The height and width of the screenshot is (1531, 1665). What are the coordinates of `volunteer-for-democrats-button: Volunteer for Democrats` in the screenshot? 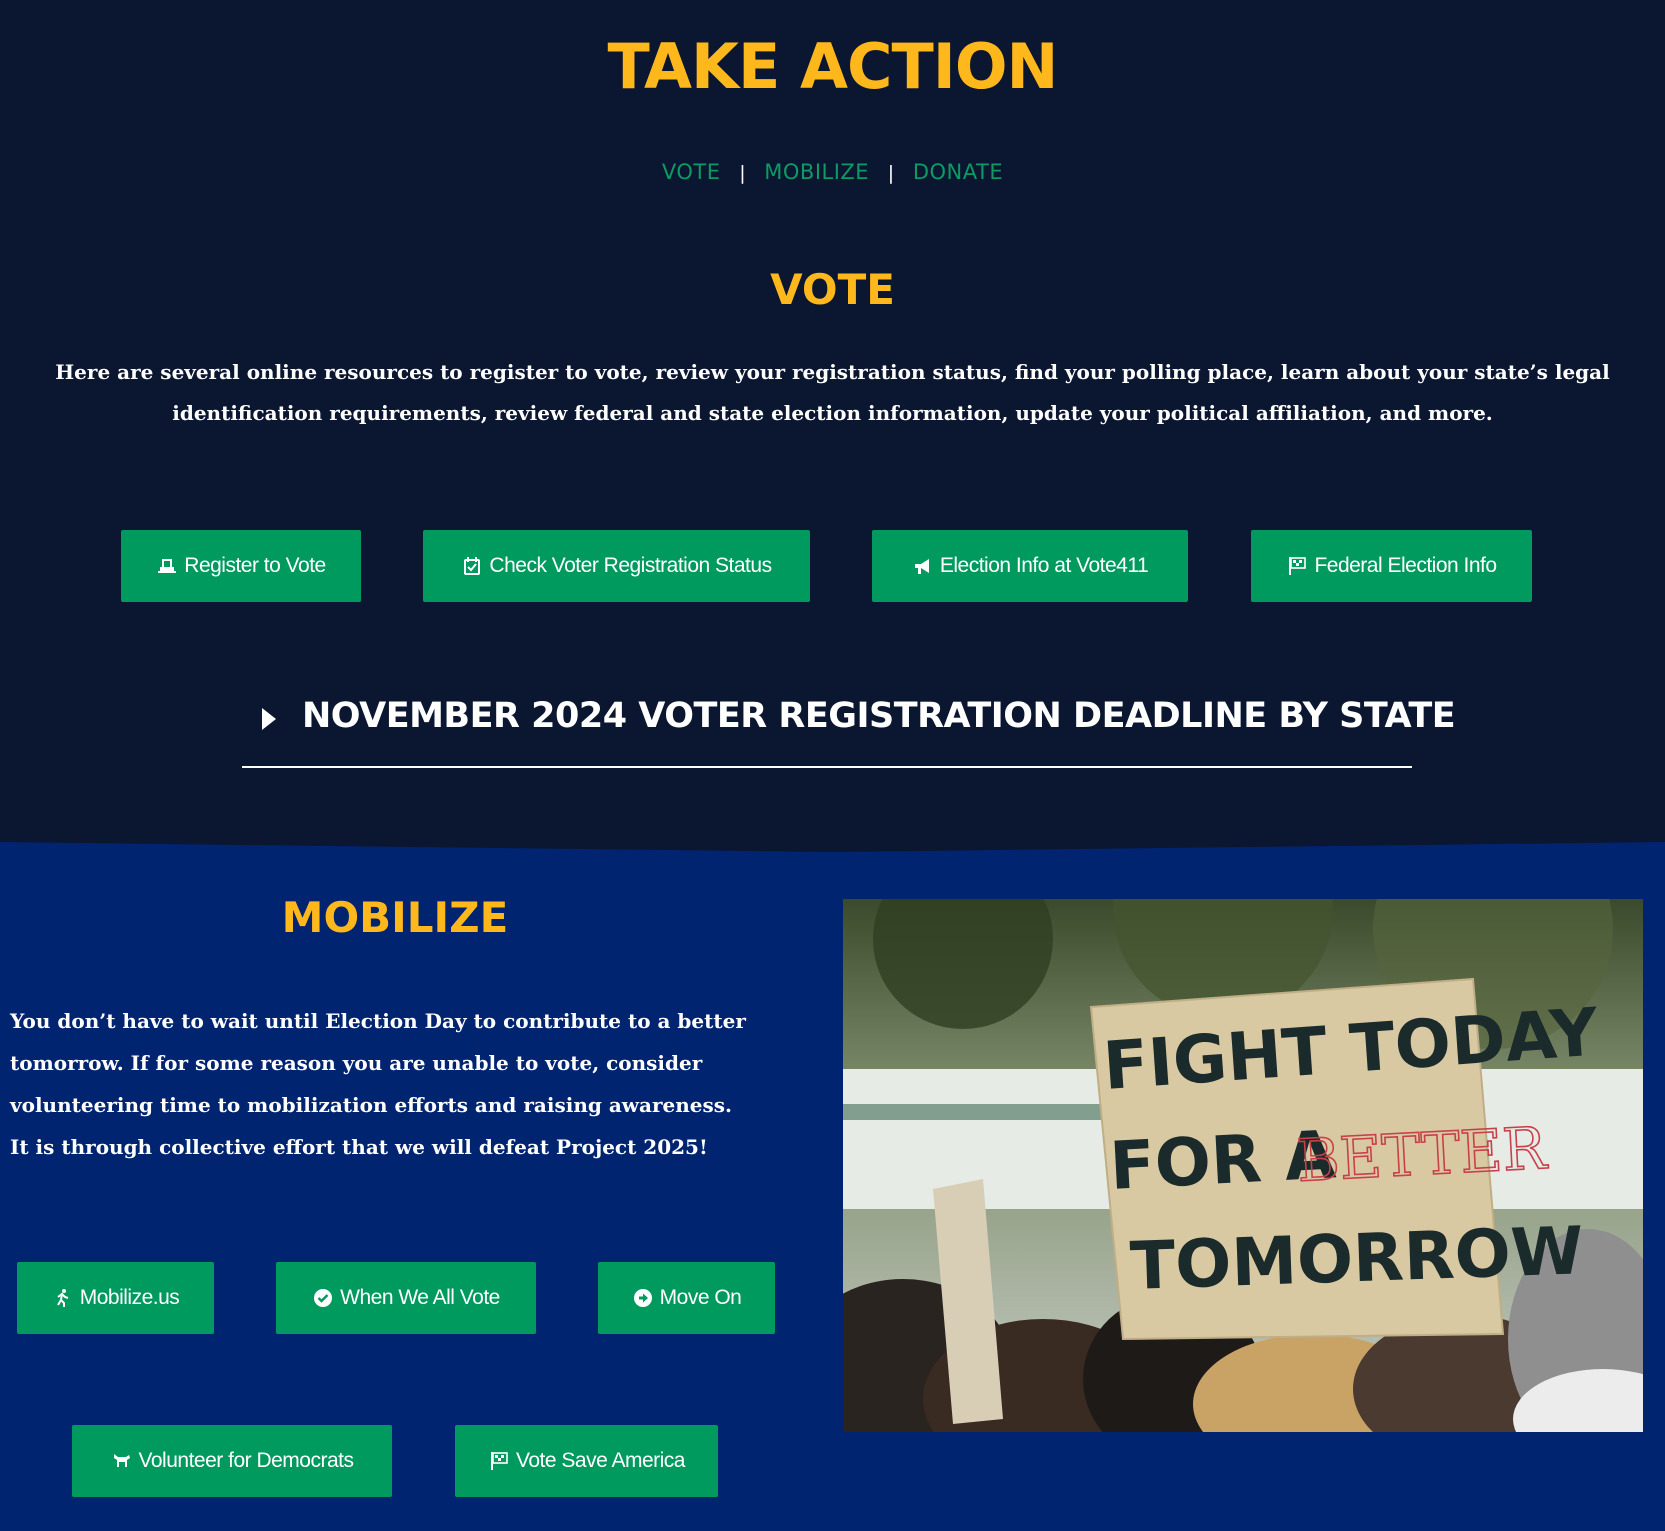 It's located at (232, 1461).